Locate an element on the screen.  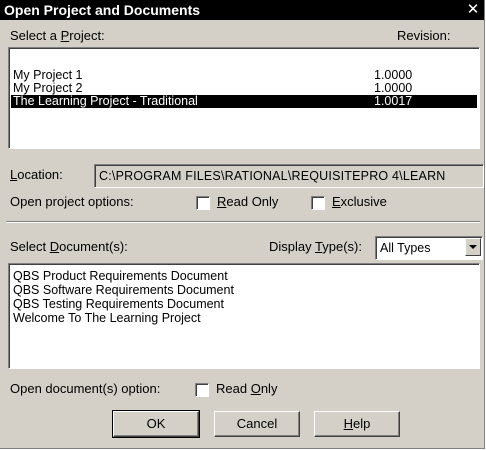
close-icon: ✕ is located at coordinates (473, 10).